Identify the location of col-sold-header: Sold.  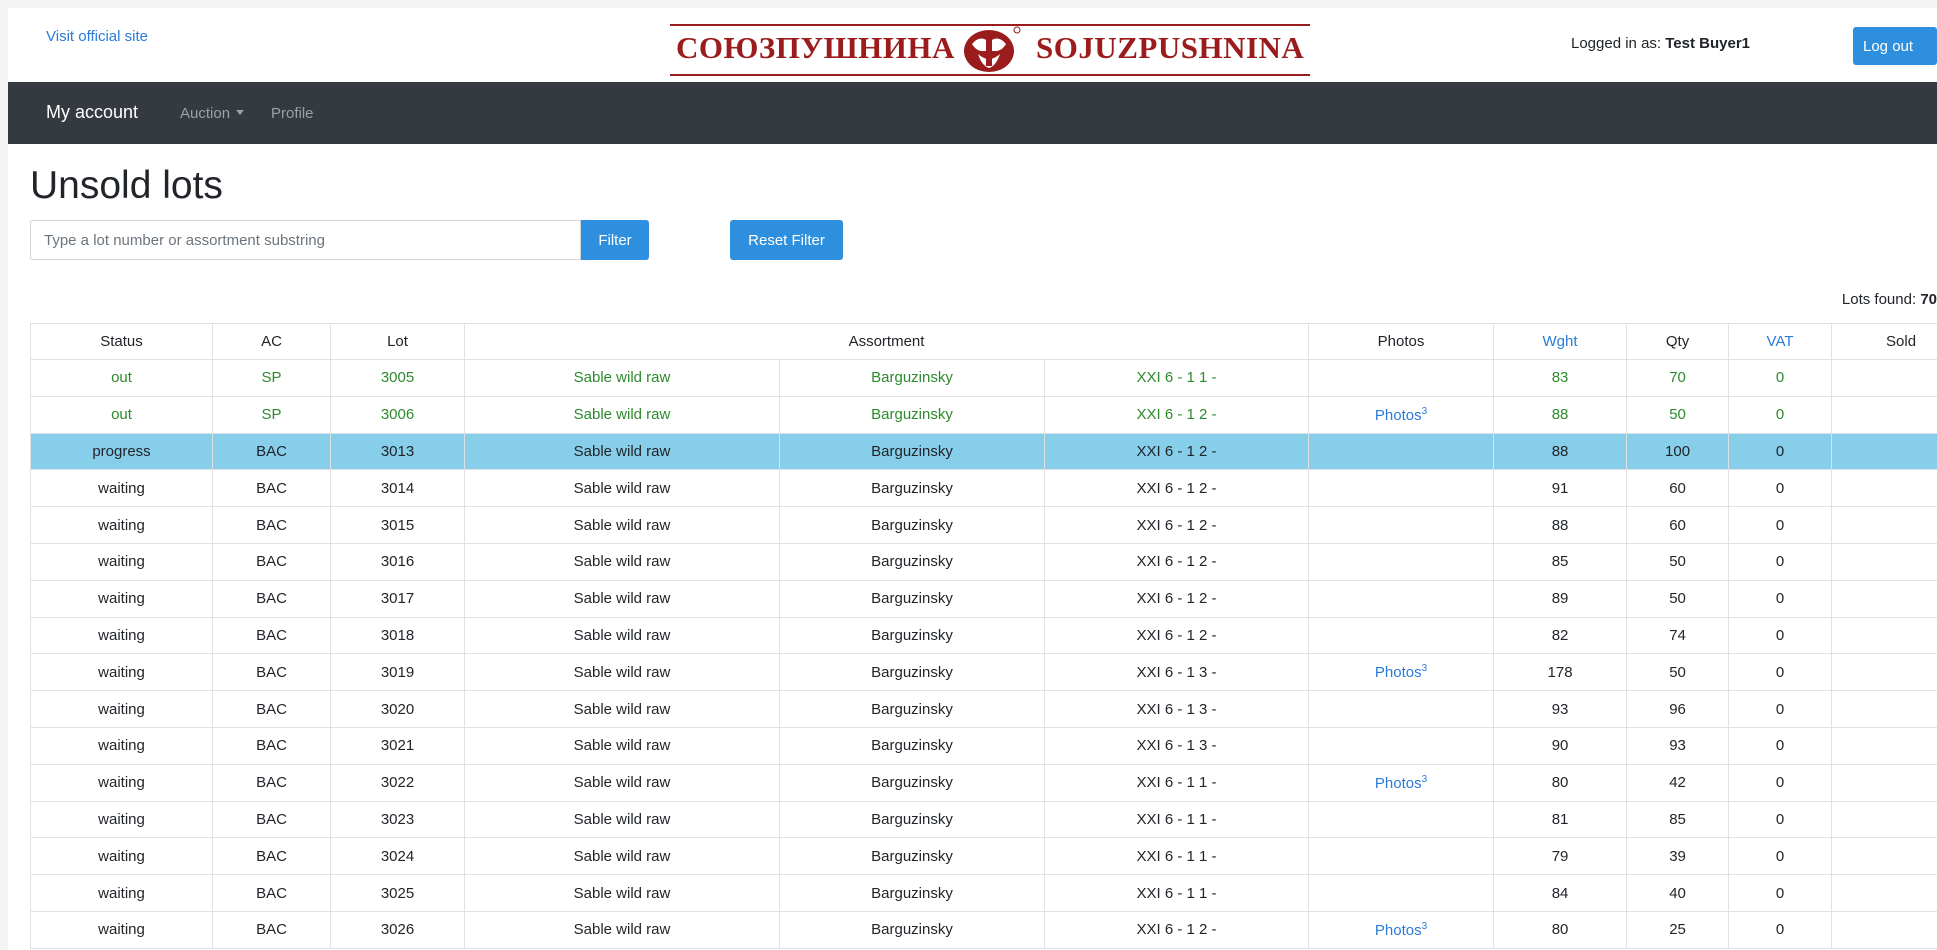
(1884, 341).